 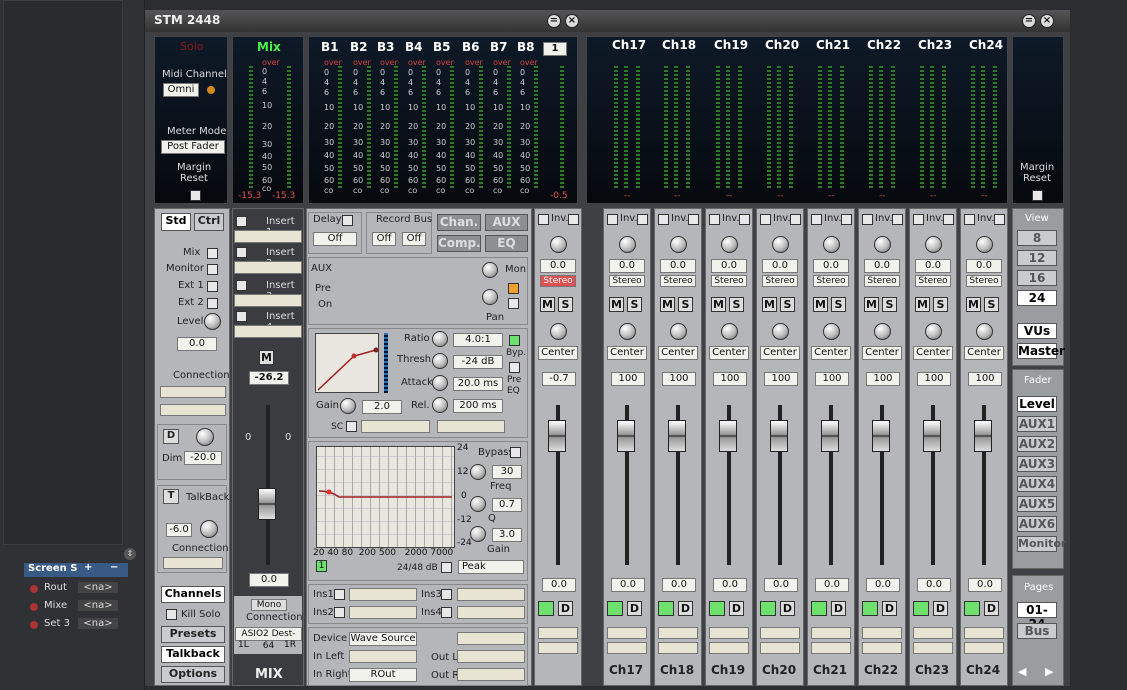 I want to click on mon-knob, so click(x=490, y=270).